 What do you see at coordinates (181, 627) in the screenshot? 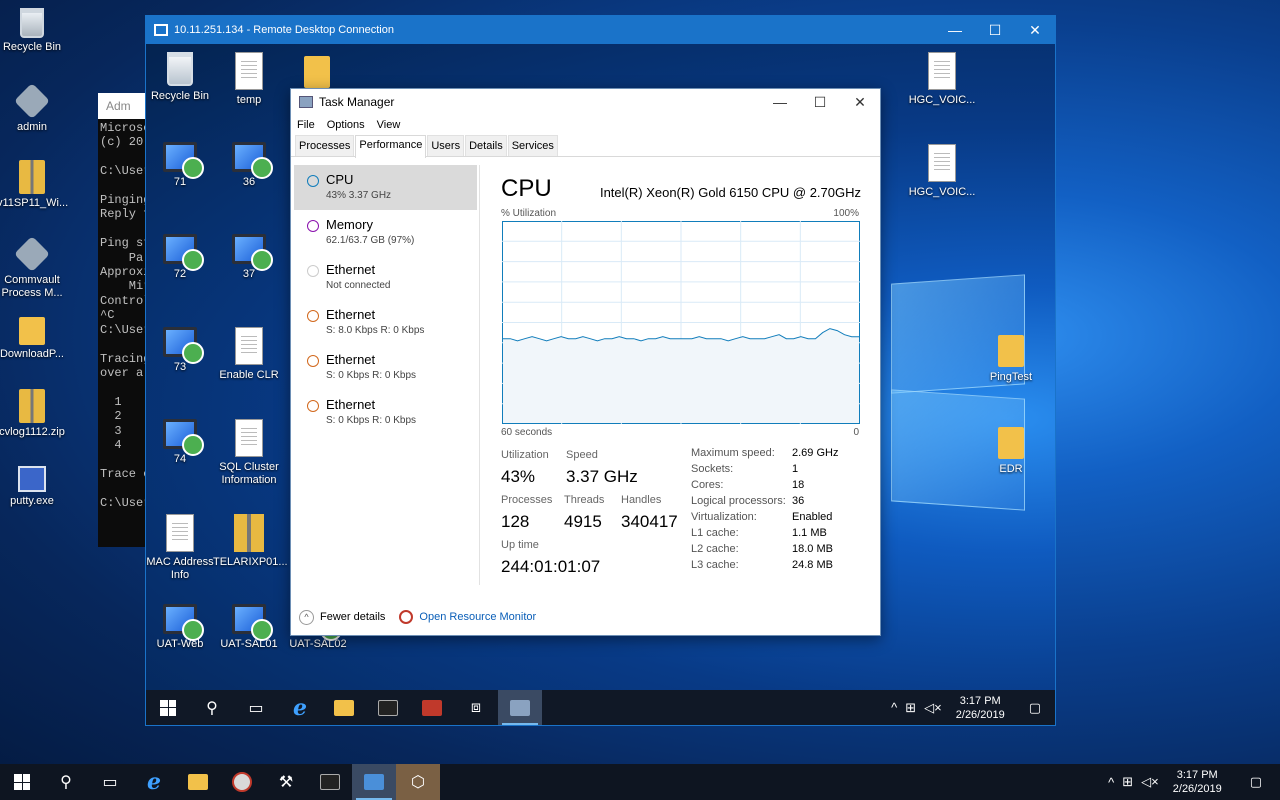
I see `remote-icon-uat-web: UAT-Web` at bounding box center [181, 627].